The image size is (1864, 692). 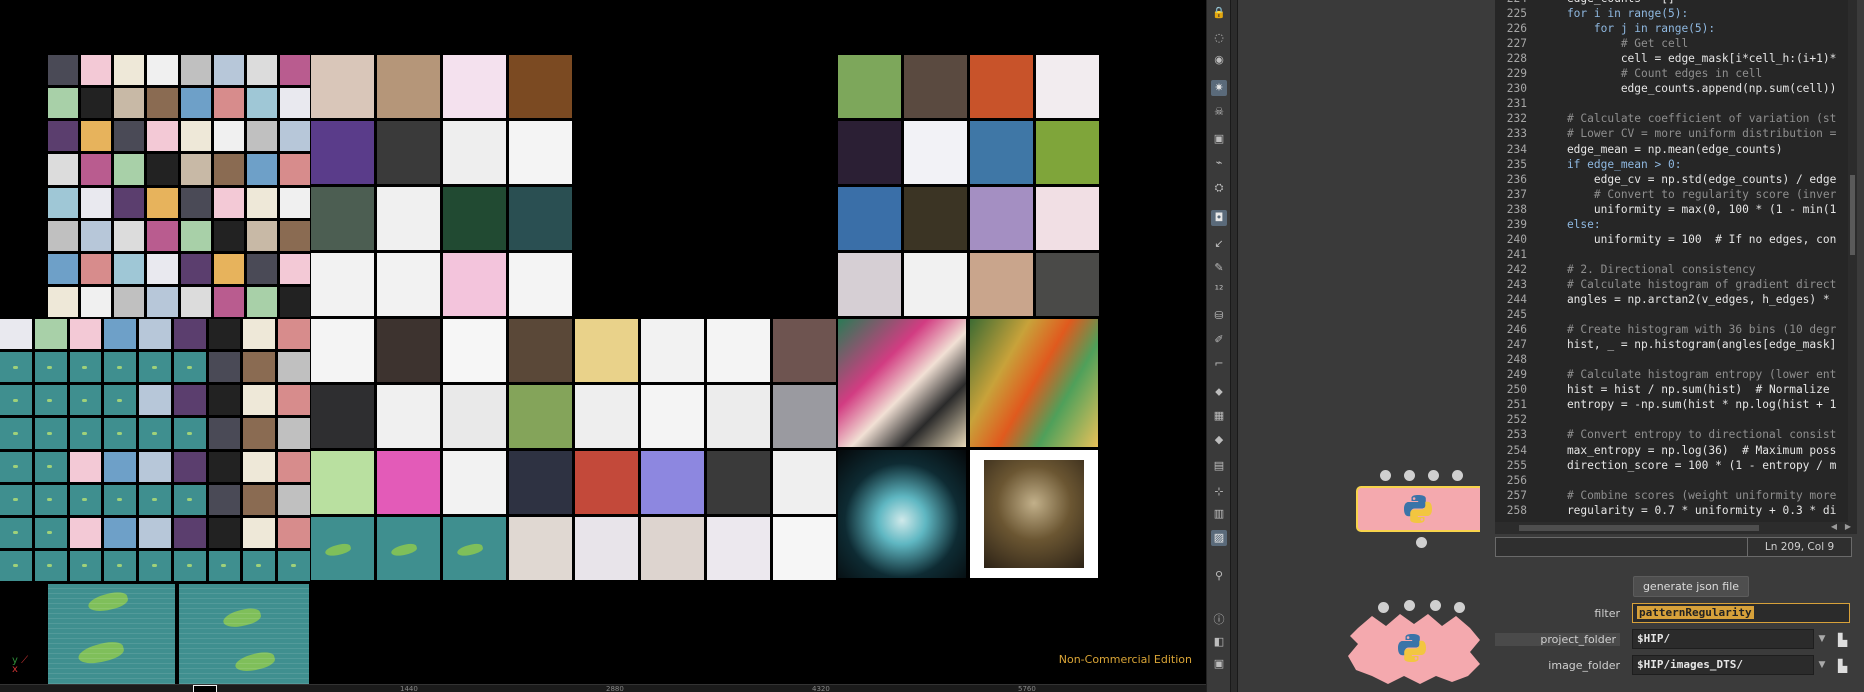 I want to click on ghost-icon: ◌, so click(x=1219, y=38).